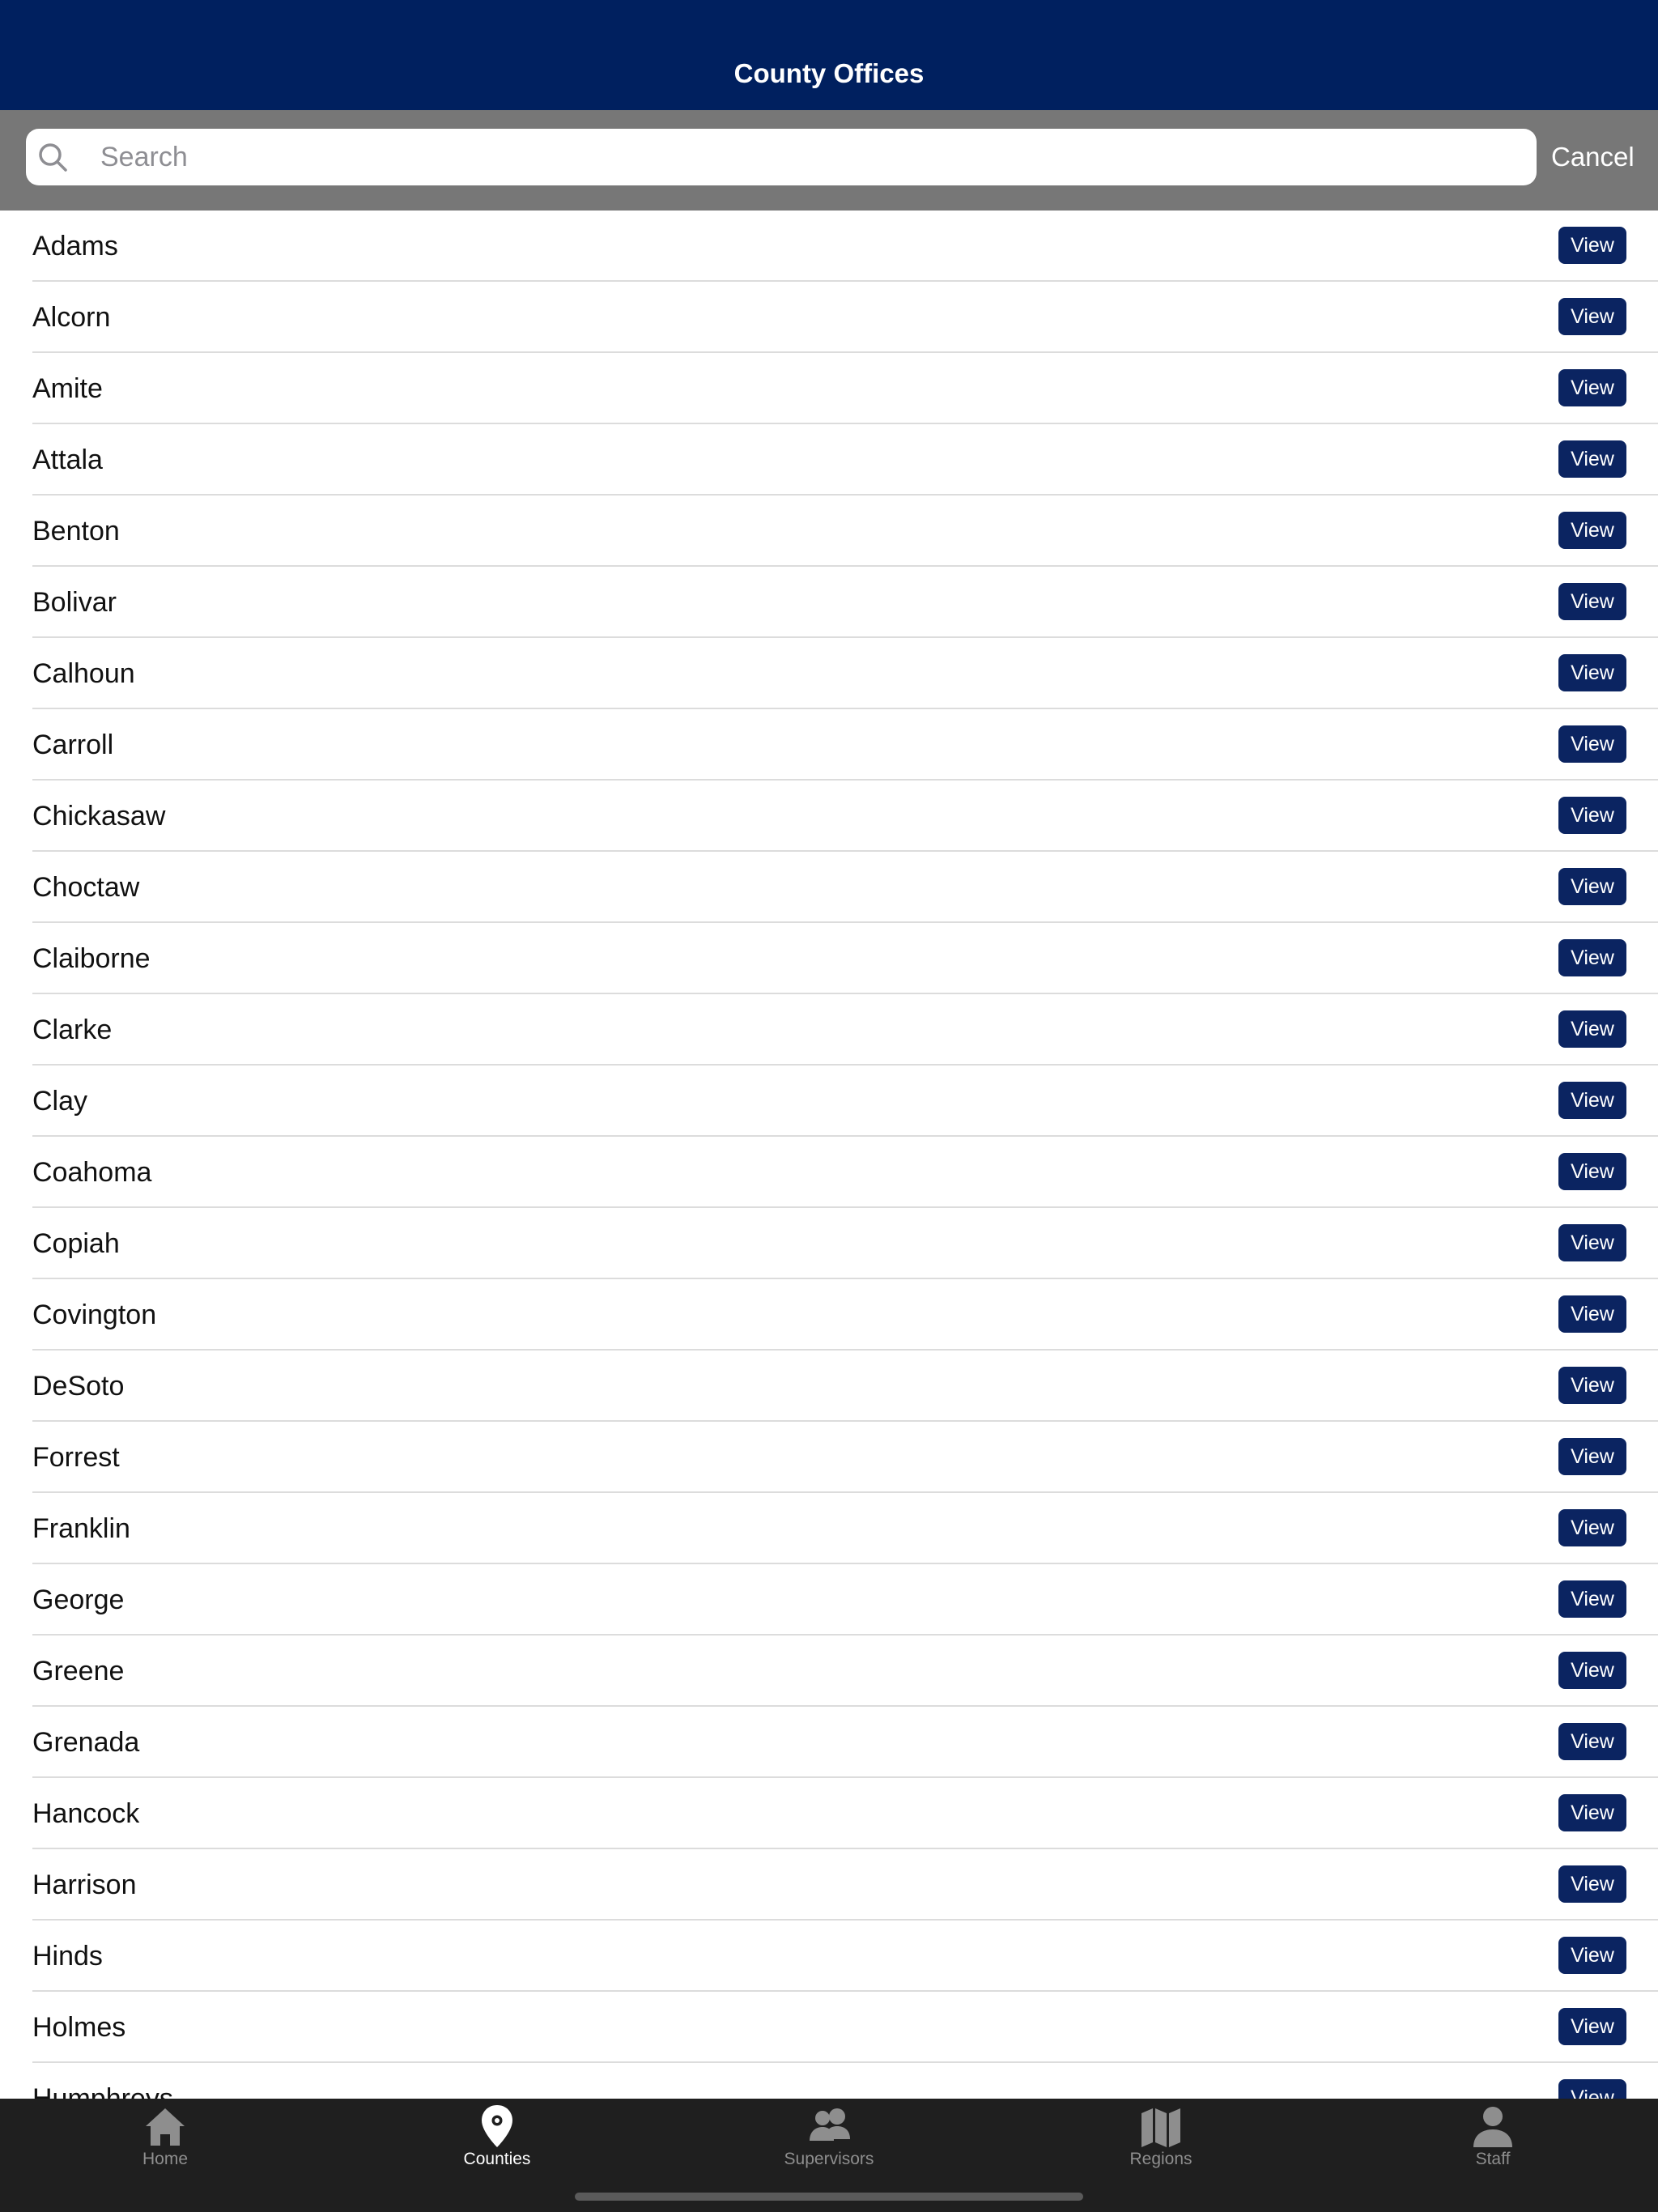  What do you see at coordinates (829, 2197) in the screenshot?
I see `home-indicator` at bounding box center [829, 2197].